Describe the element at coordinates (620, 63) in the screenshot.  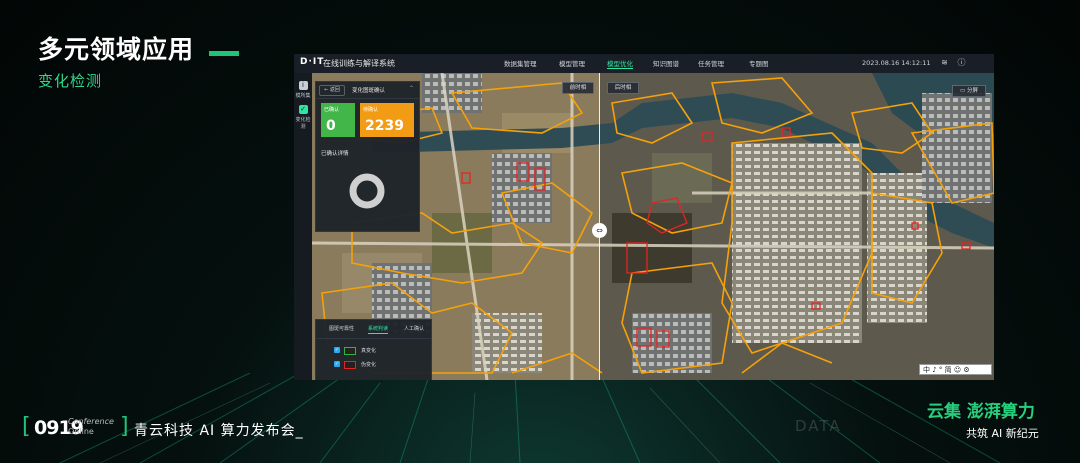
I see `nav-model-optimize: 模型优化` at that location.